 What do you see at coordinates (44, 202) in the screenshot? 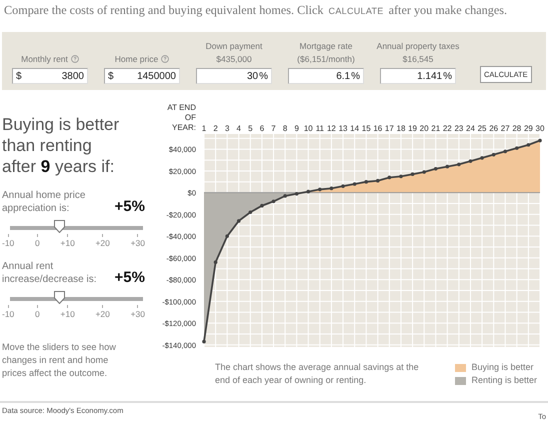
I see `slider-label: Annual home price appreciation is:` at bounding box center [44, 202].